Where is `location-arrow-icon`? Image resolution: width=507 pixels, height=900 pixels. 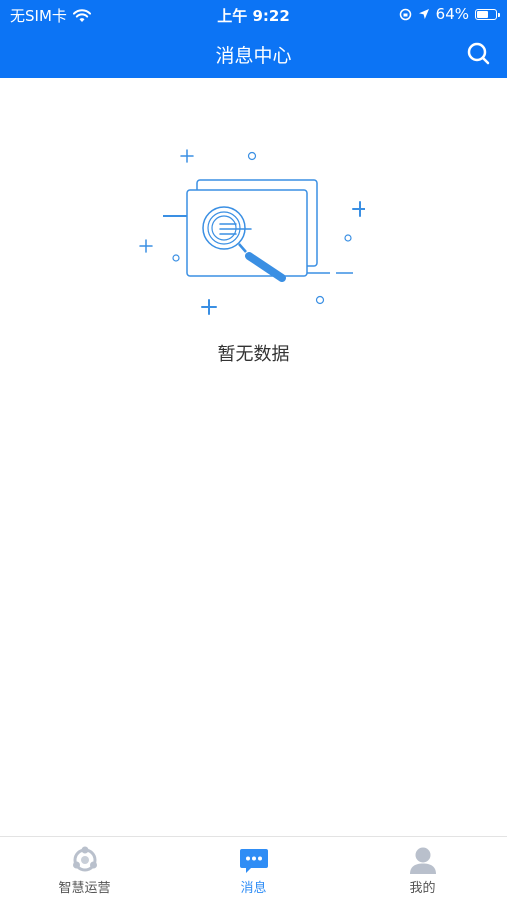
location-arrow-icon is located at coordinates (423, 14).